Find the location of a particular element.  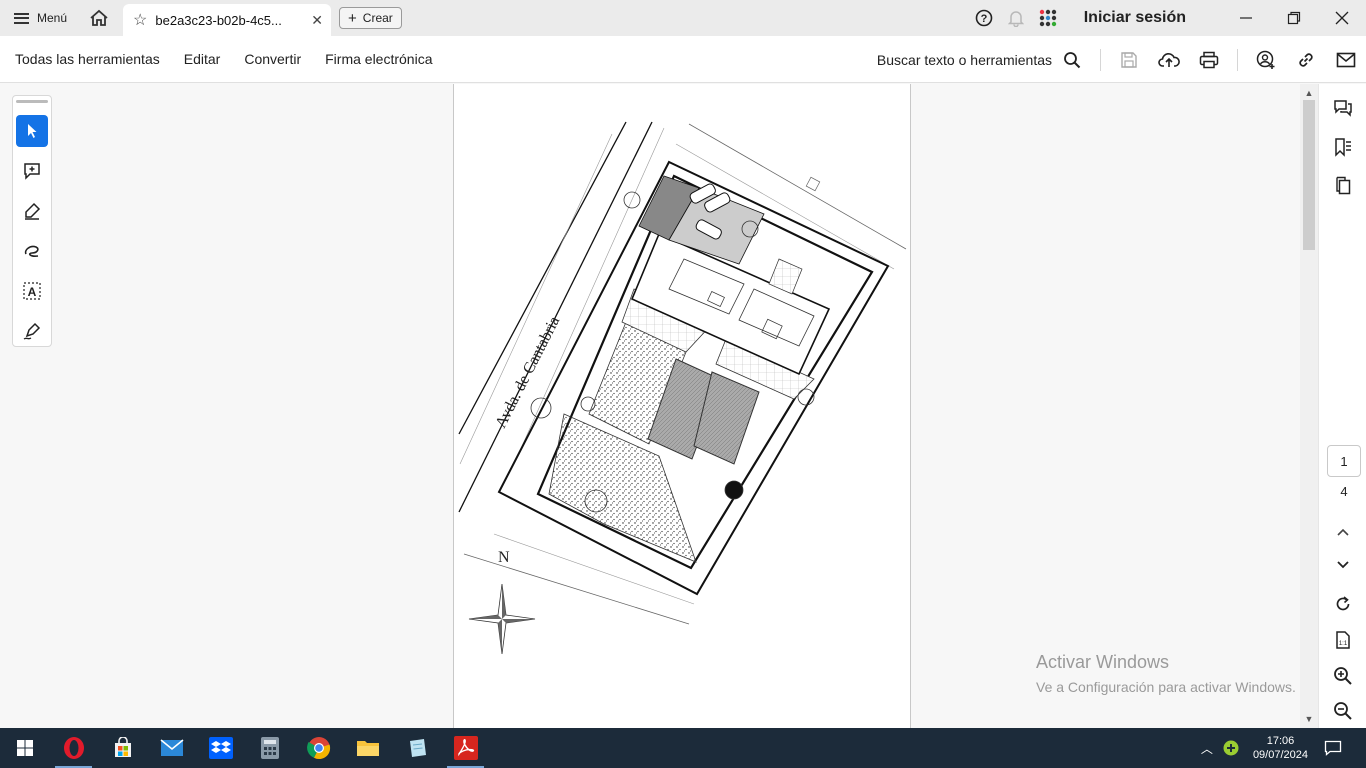

acrobat-icon is located at coordinates (465, 748).